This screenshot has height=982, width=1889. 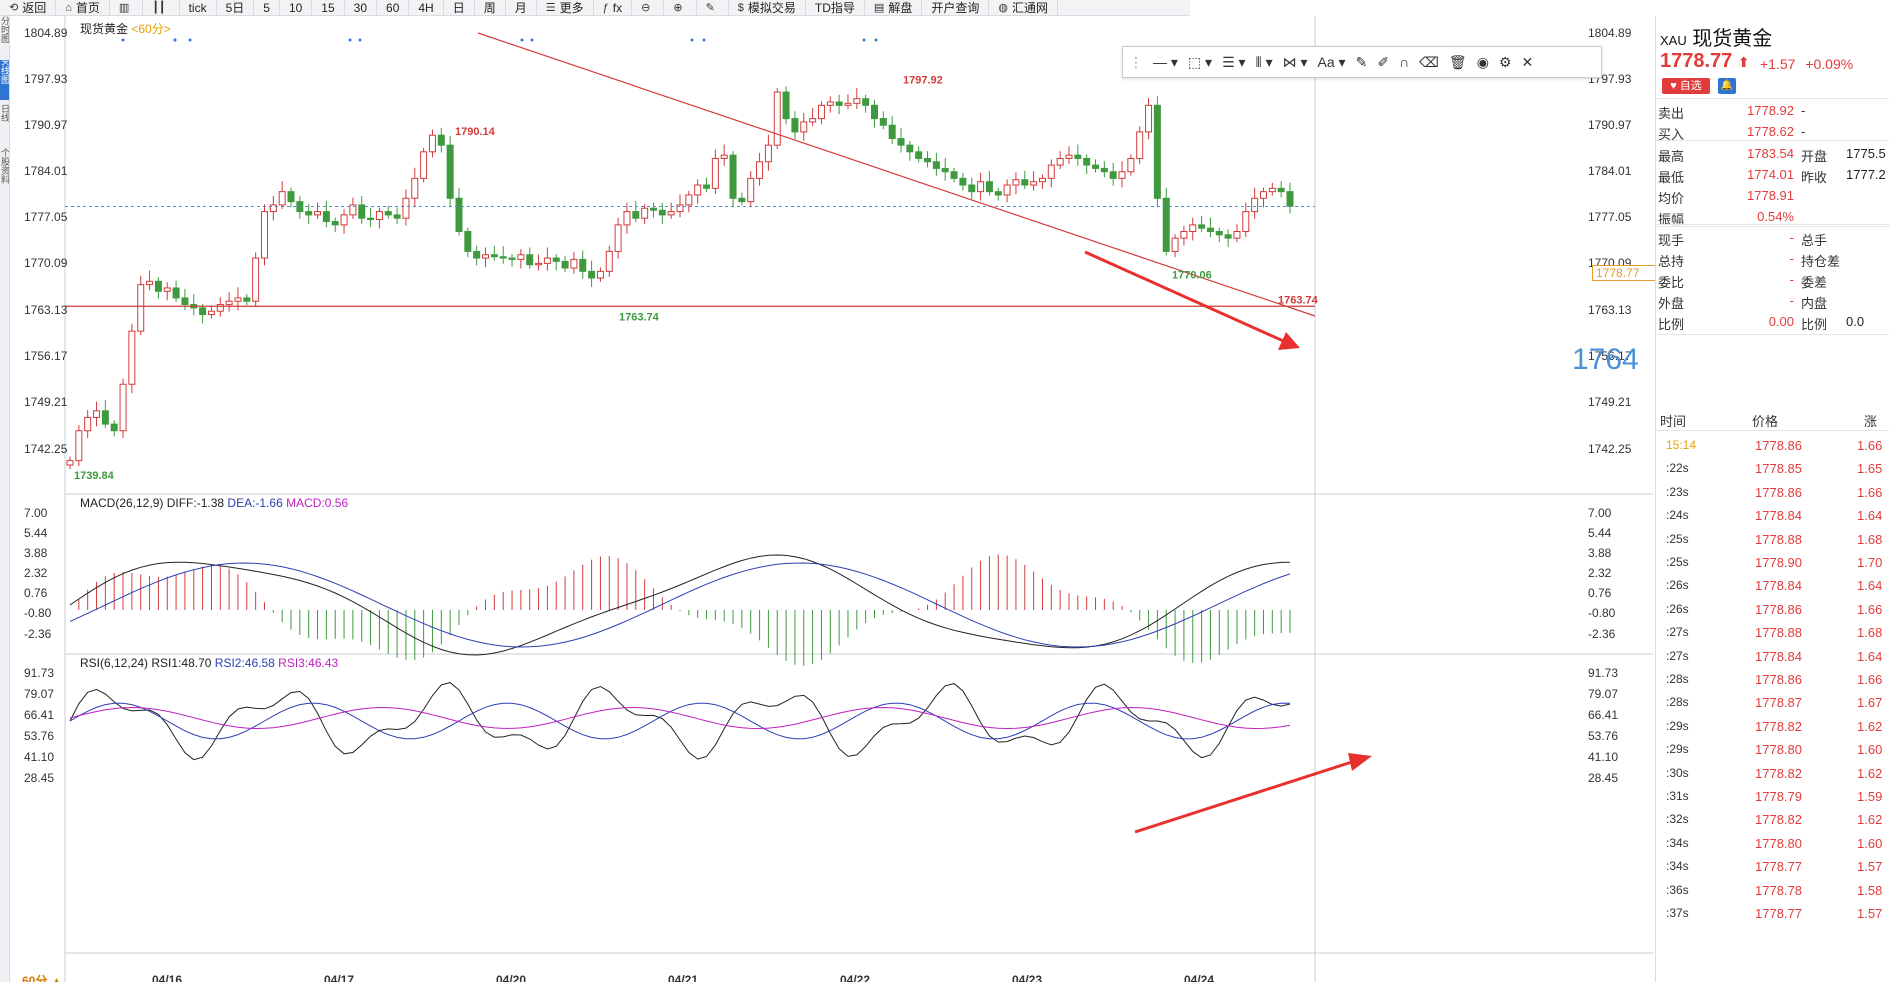 What do you see at coordinates (565, 7) in the screenshot?
I see `toolbar-item-15: ☰ 更多` at bounding box center [565, 7].